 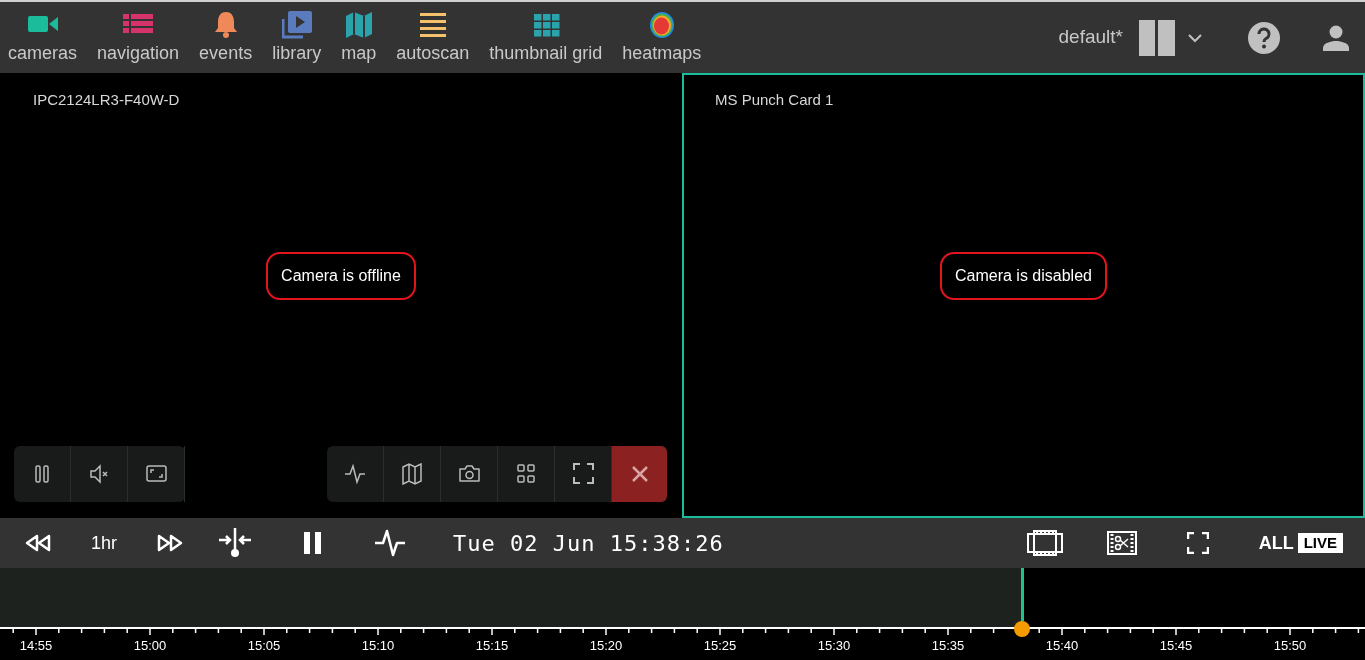 What do you see at coordinates (1320, 543) in the screenshot?
I see `live-badge: LIVE` at bounding box center [1320, 543].